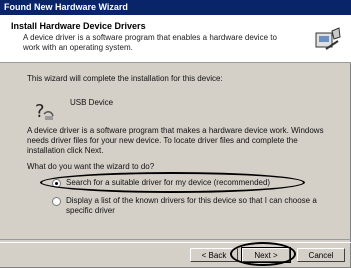 This screenshot has width=351, height=268. Describe the element at coordinates (263, 254) in the screenshot. I see `highlight-oval-next` at that location.